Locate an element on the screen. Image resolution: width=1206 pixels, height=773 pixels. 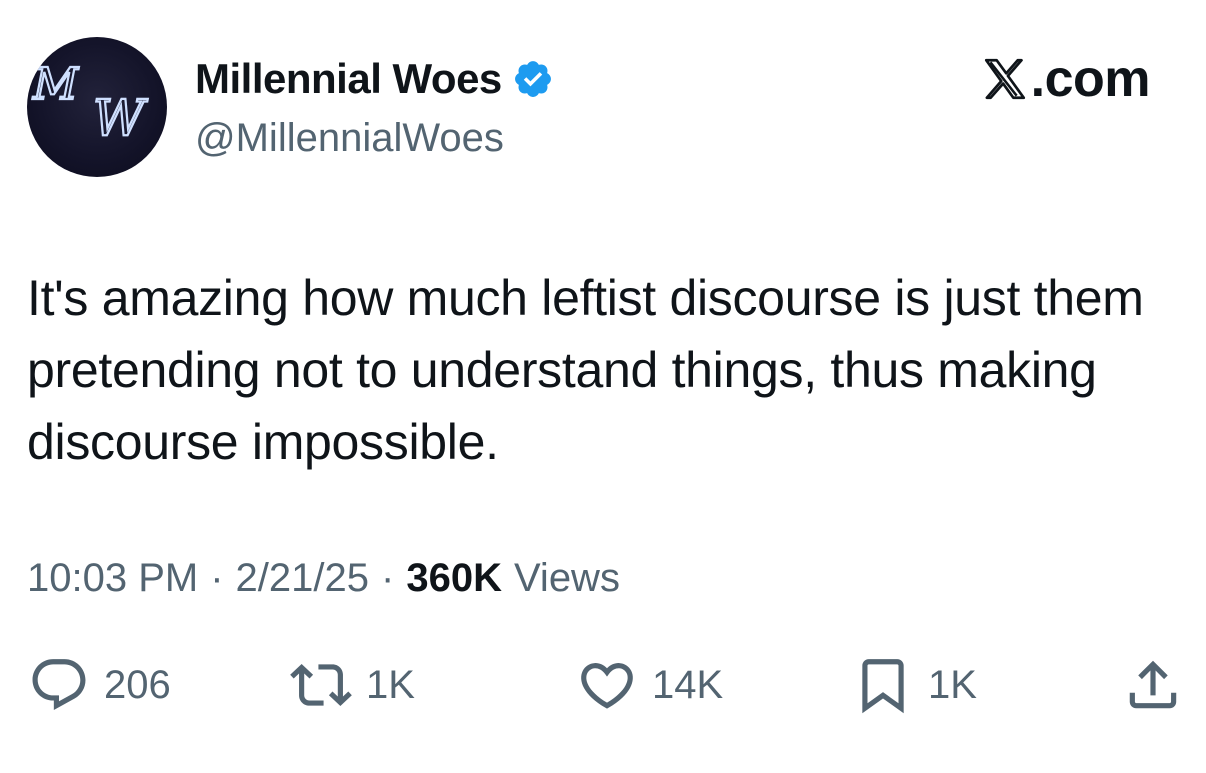
share-icon is located at coordinates (1153, 684).